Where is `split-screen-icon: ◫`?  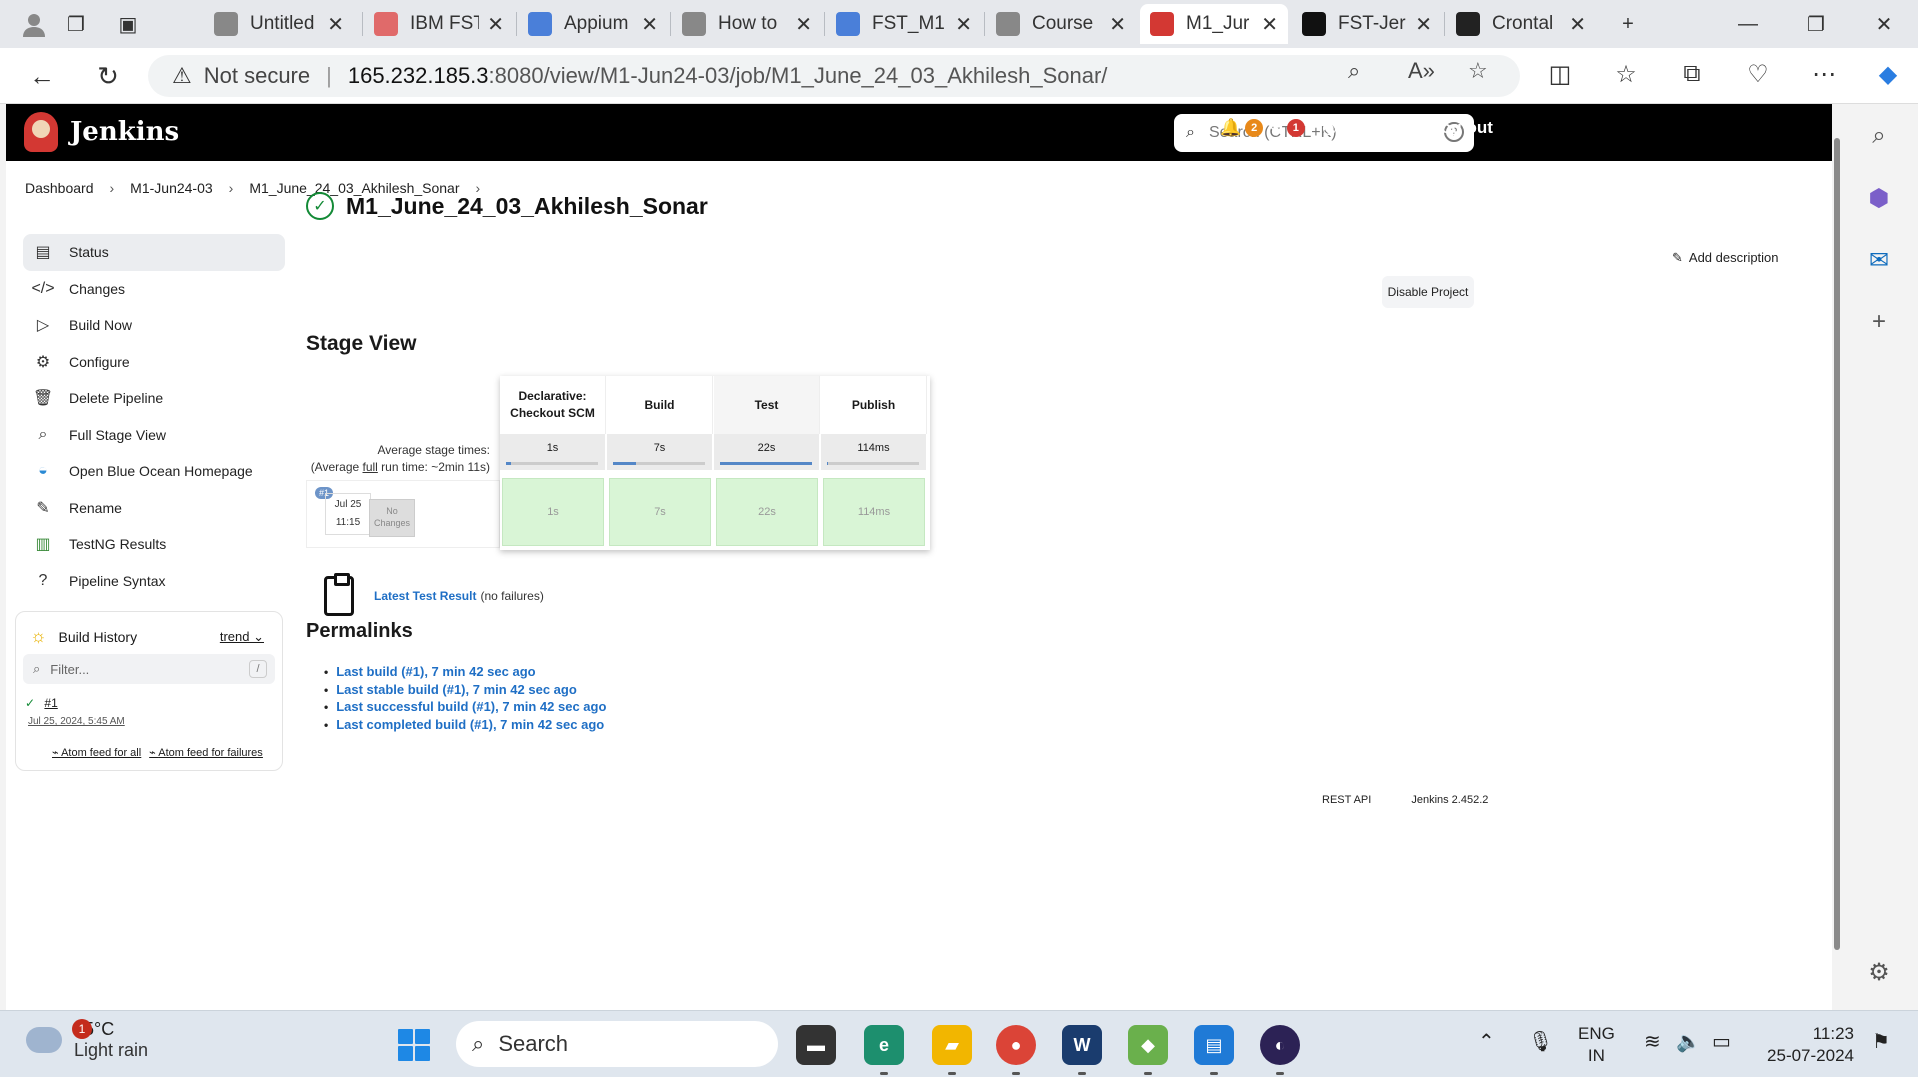
split-screen-icon: ◫ is located at coordinates (1560, 74).